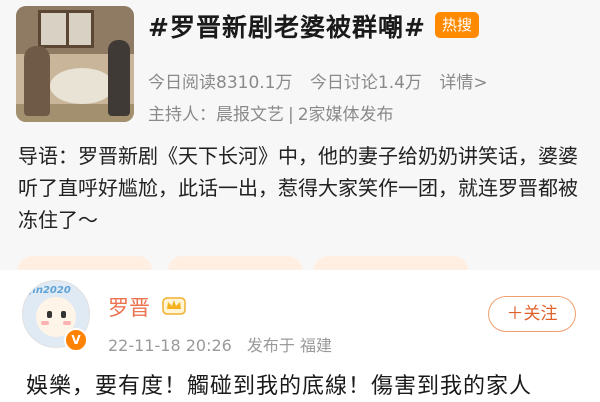  Describe the element at coordinates (365, 83) in the screenshot. I see `discussion-count: 今日讨论1.4万` at that location.